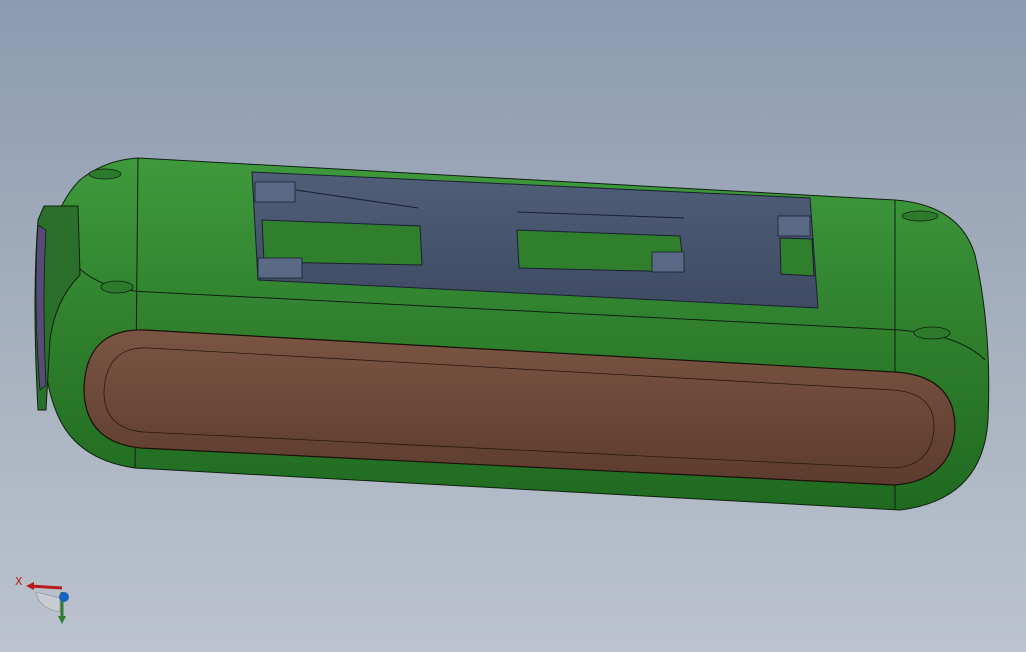 This screenshot has height=652, width=1026. Describe the element at coordinates (797, 257) in the screenshot. I see `slot-window` at that location.